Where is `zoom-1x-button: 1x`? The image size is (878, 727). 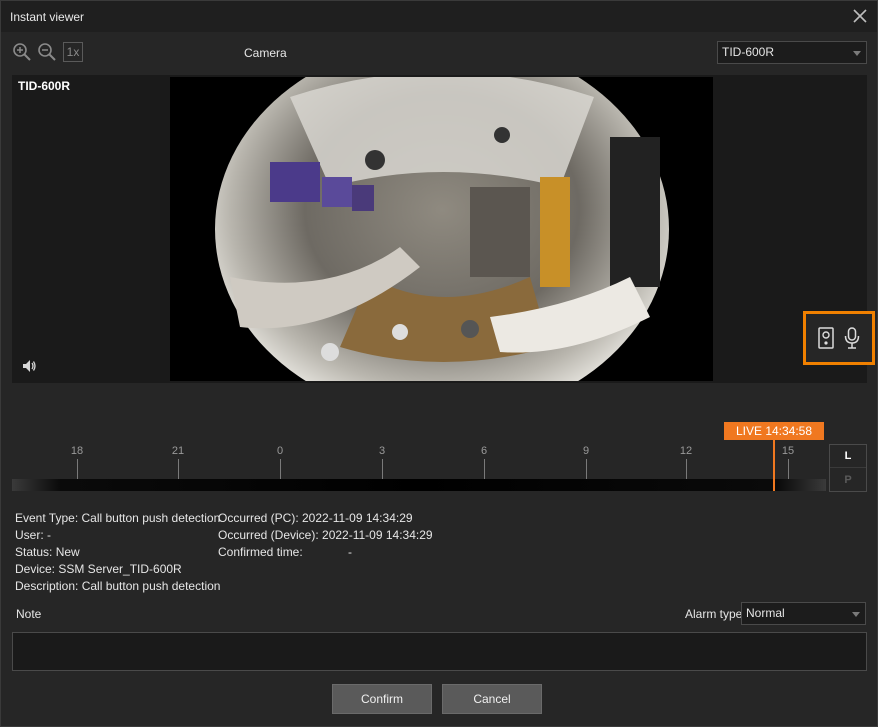
zoom-1x-button: 1x is located at coordinates (73, 52).